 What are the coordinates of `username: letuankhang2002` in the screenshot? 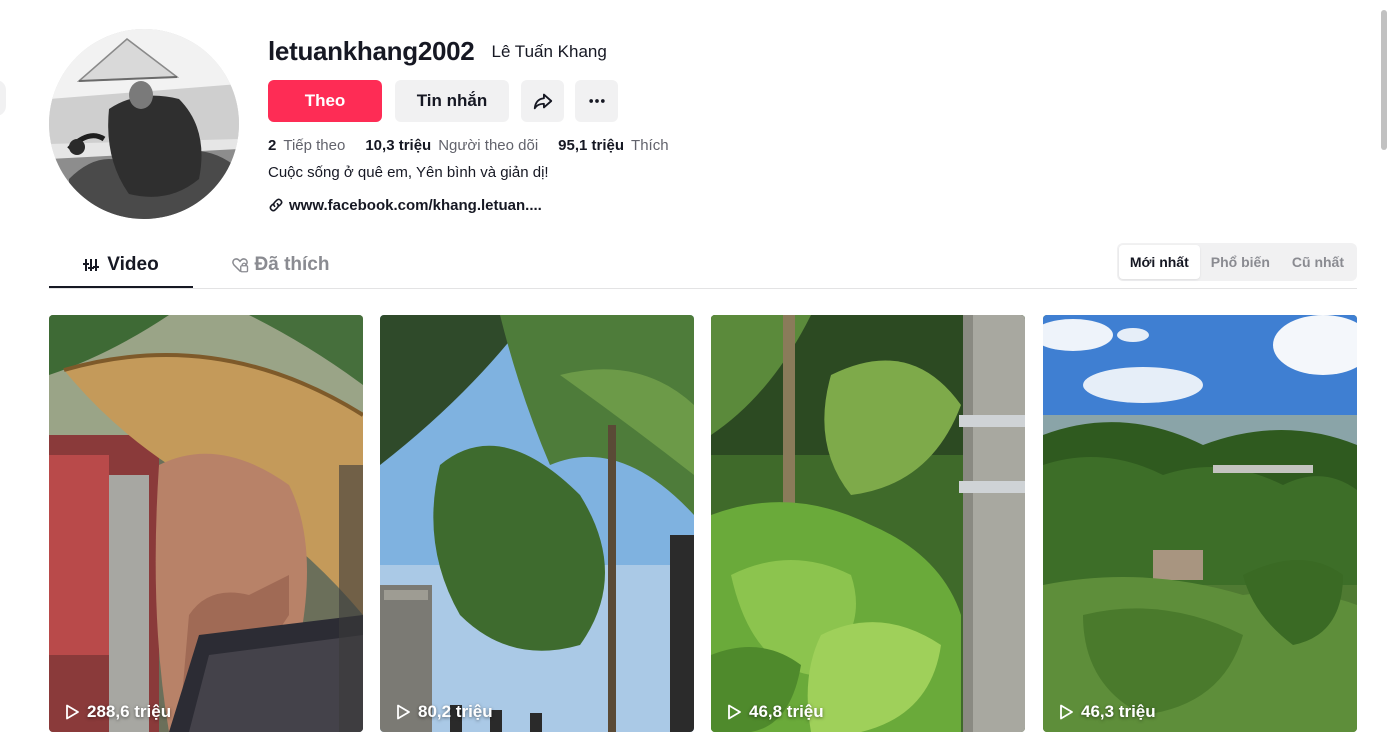 It's located at (371, 50).